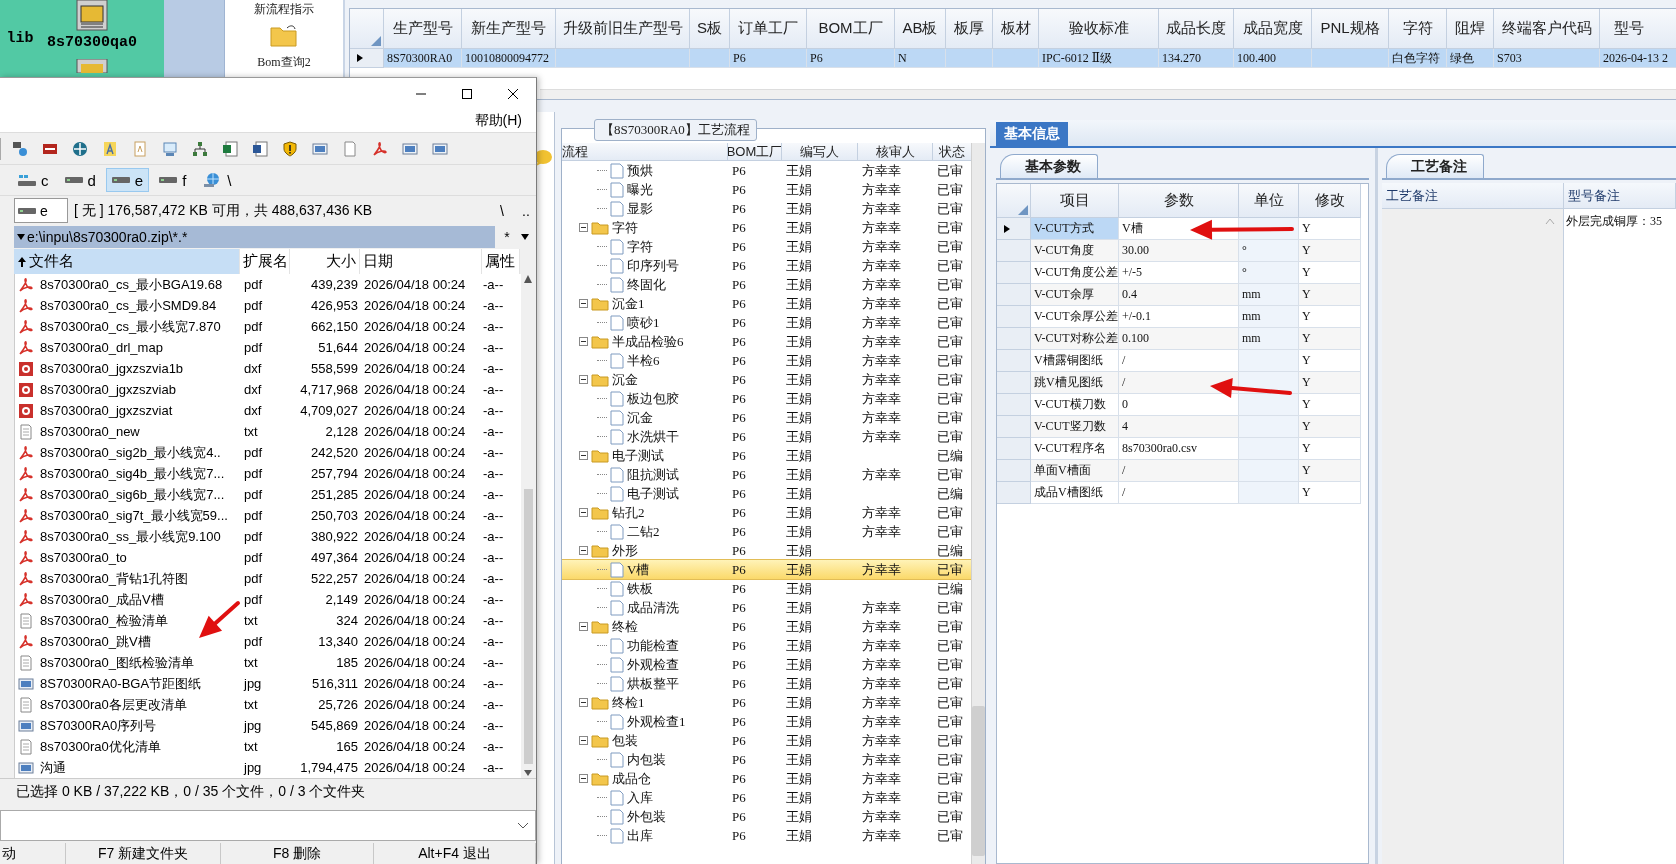 Image resolution: width=1676 pixels, height=864 pixels. What do you see at coordinates (766, 436) in the screenshot?
I see `tree-row: 水洗烘干 P6 王娟 方幸幸 已审` at bounding box center [766, 436].